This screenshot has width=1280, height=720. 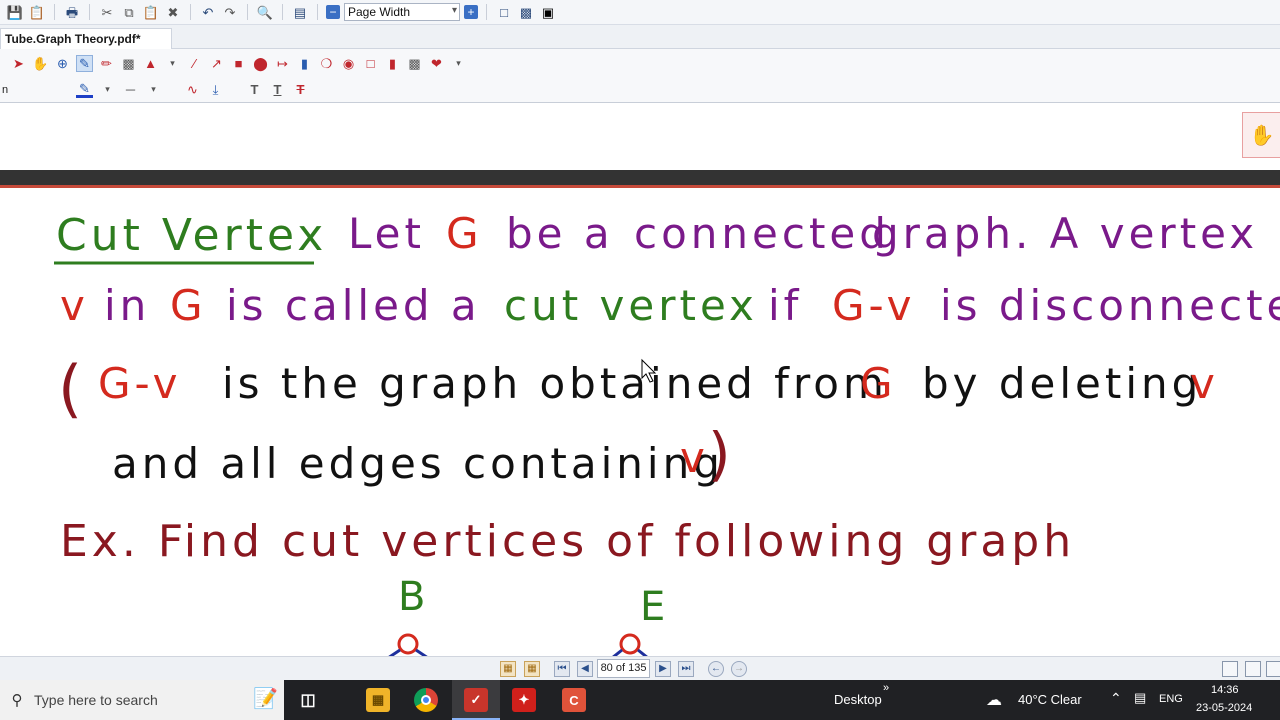 What do you see at coordinates (73, 39) in the screenshot?
I see `document-tab-title: Tube.Graph Theory.pdf*` at bounding box center [73, 39].